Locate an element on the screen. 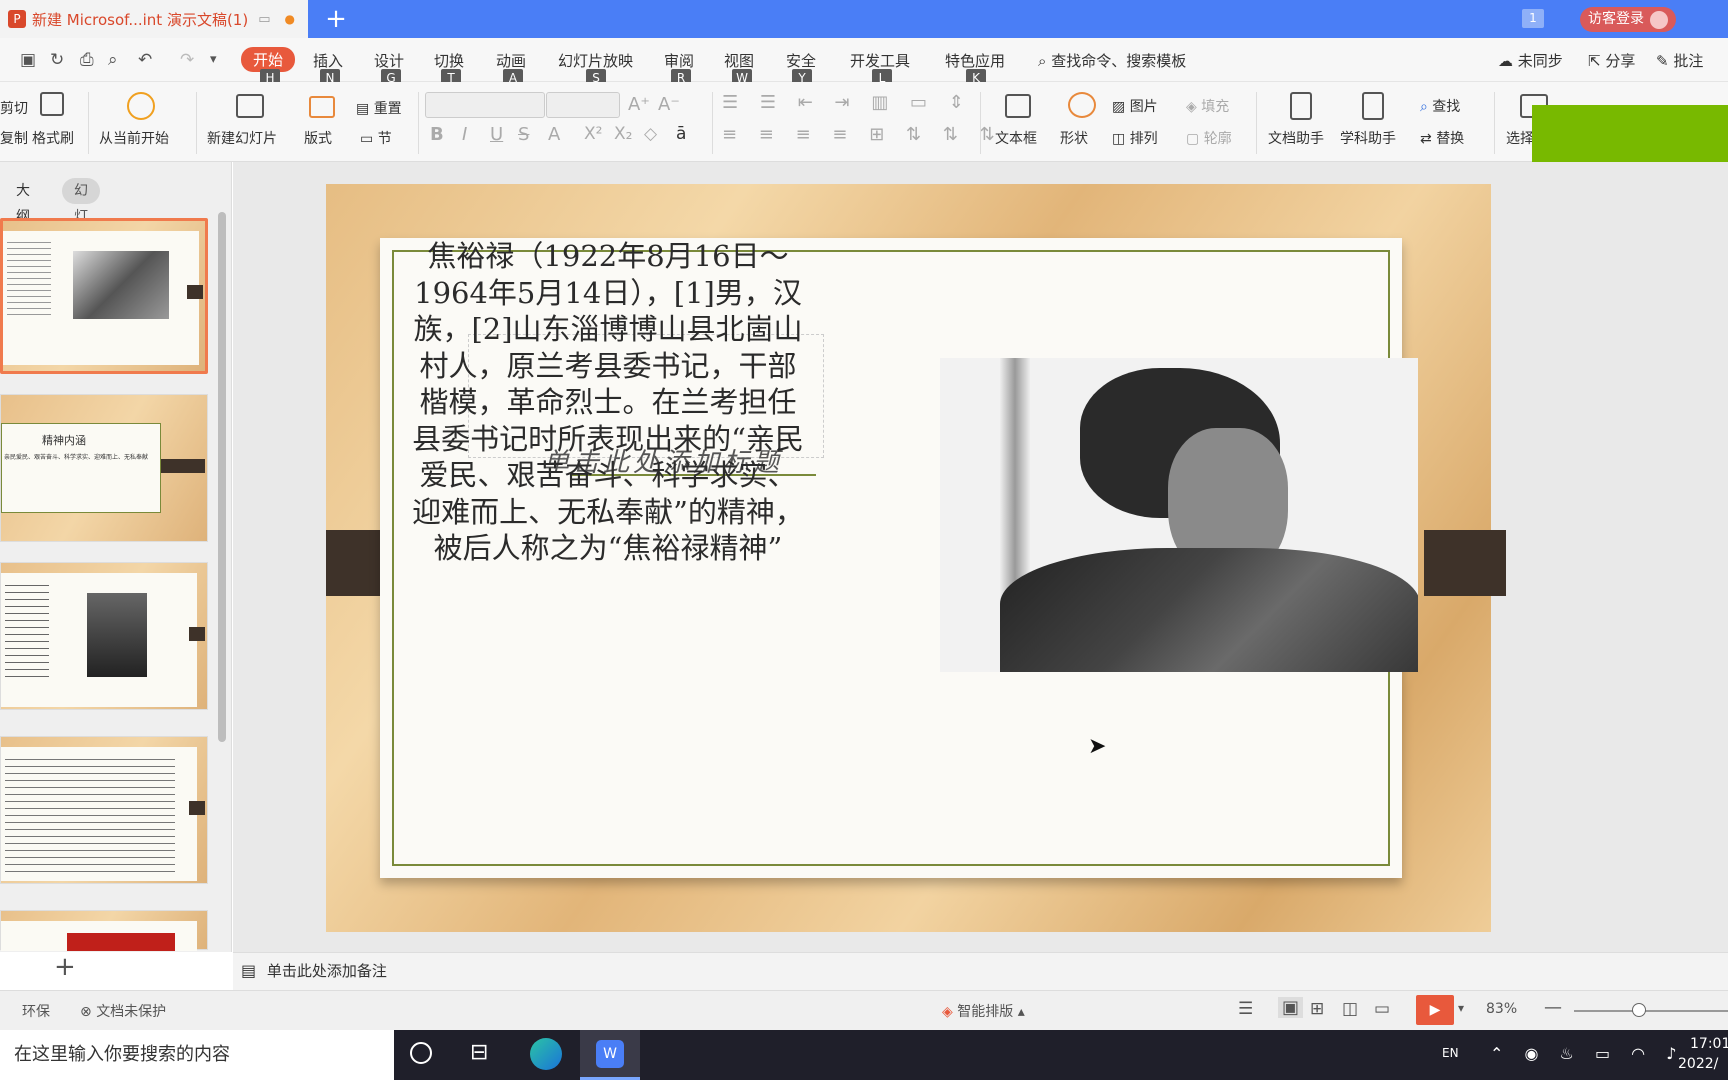  tab-outline: 大纲 is located at coordinates (23, 201).